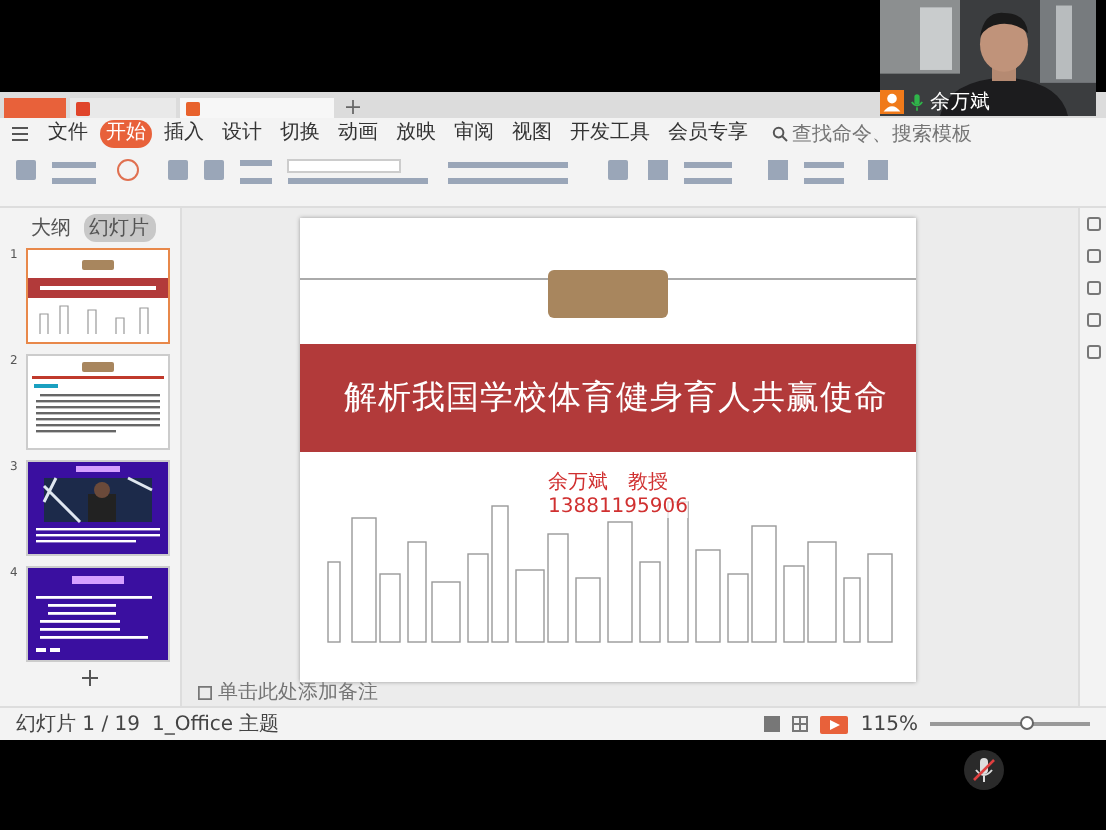 This screenshot has height=830, width=1106. I want to click on menu-tab: 插入, so click(184, 134).